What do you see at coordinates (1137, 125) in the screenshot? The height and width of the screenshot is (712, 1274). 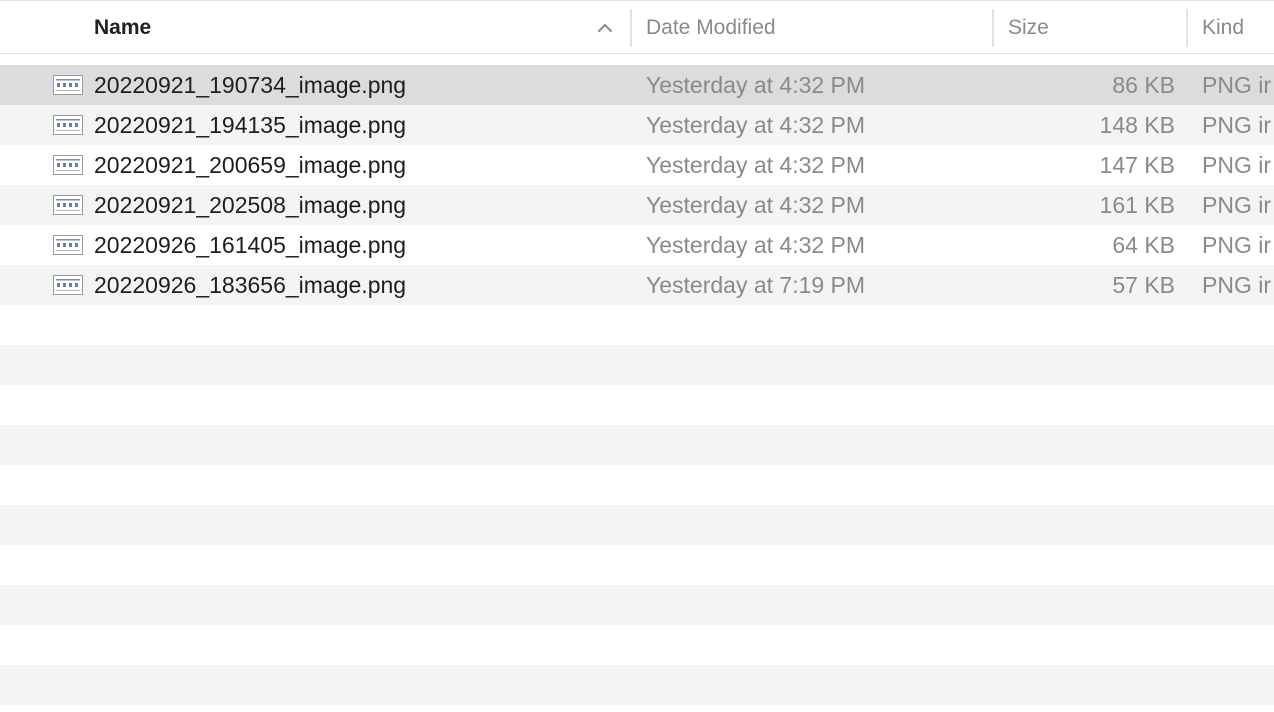 I see `file-size: 148 KB` at bounding box center [1137, 125].